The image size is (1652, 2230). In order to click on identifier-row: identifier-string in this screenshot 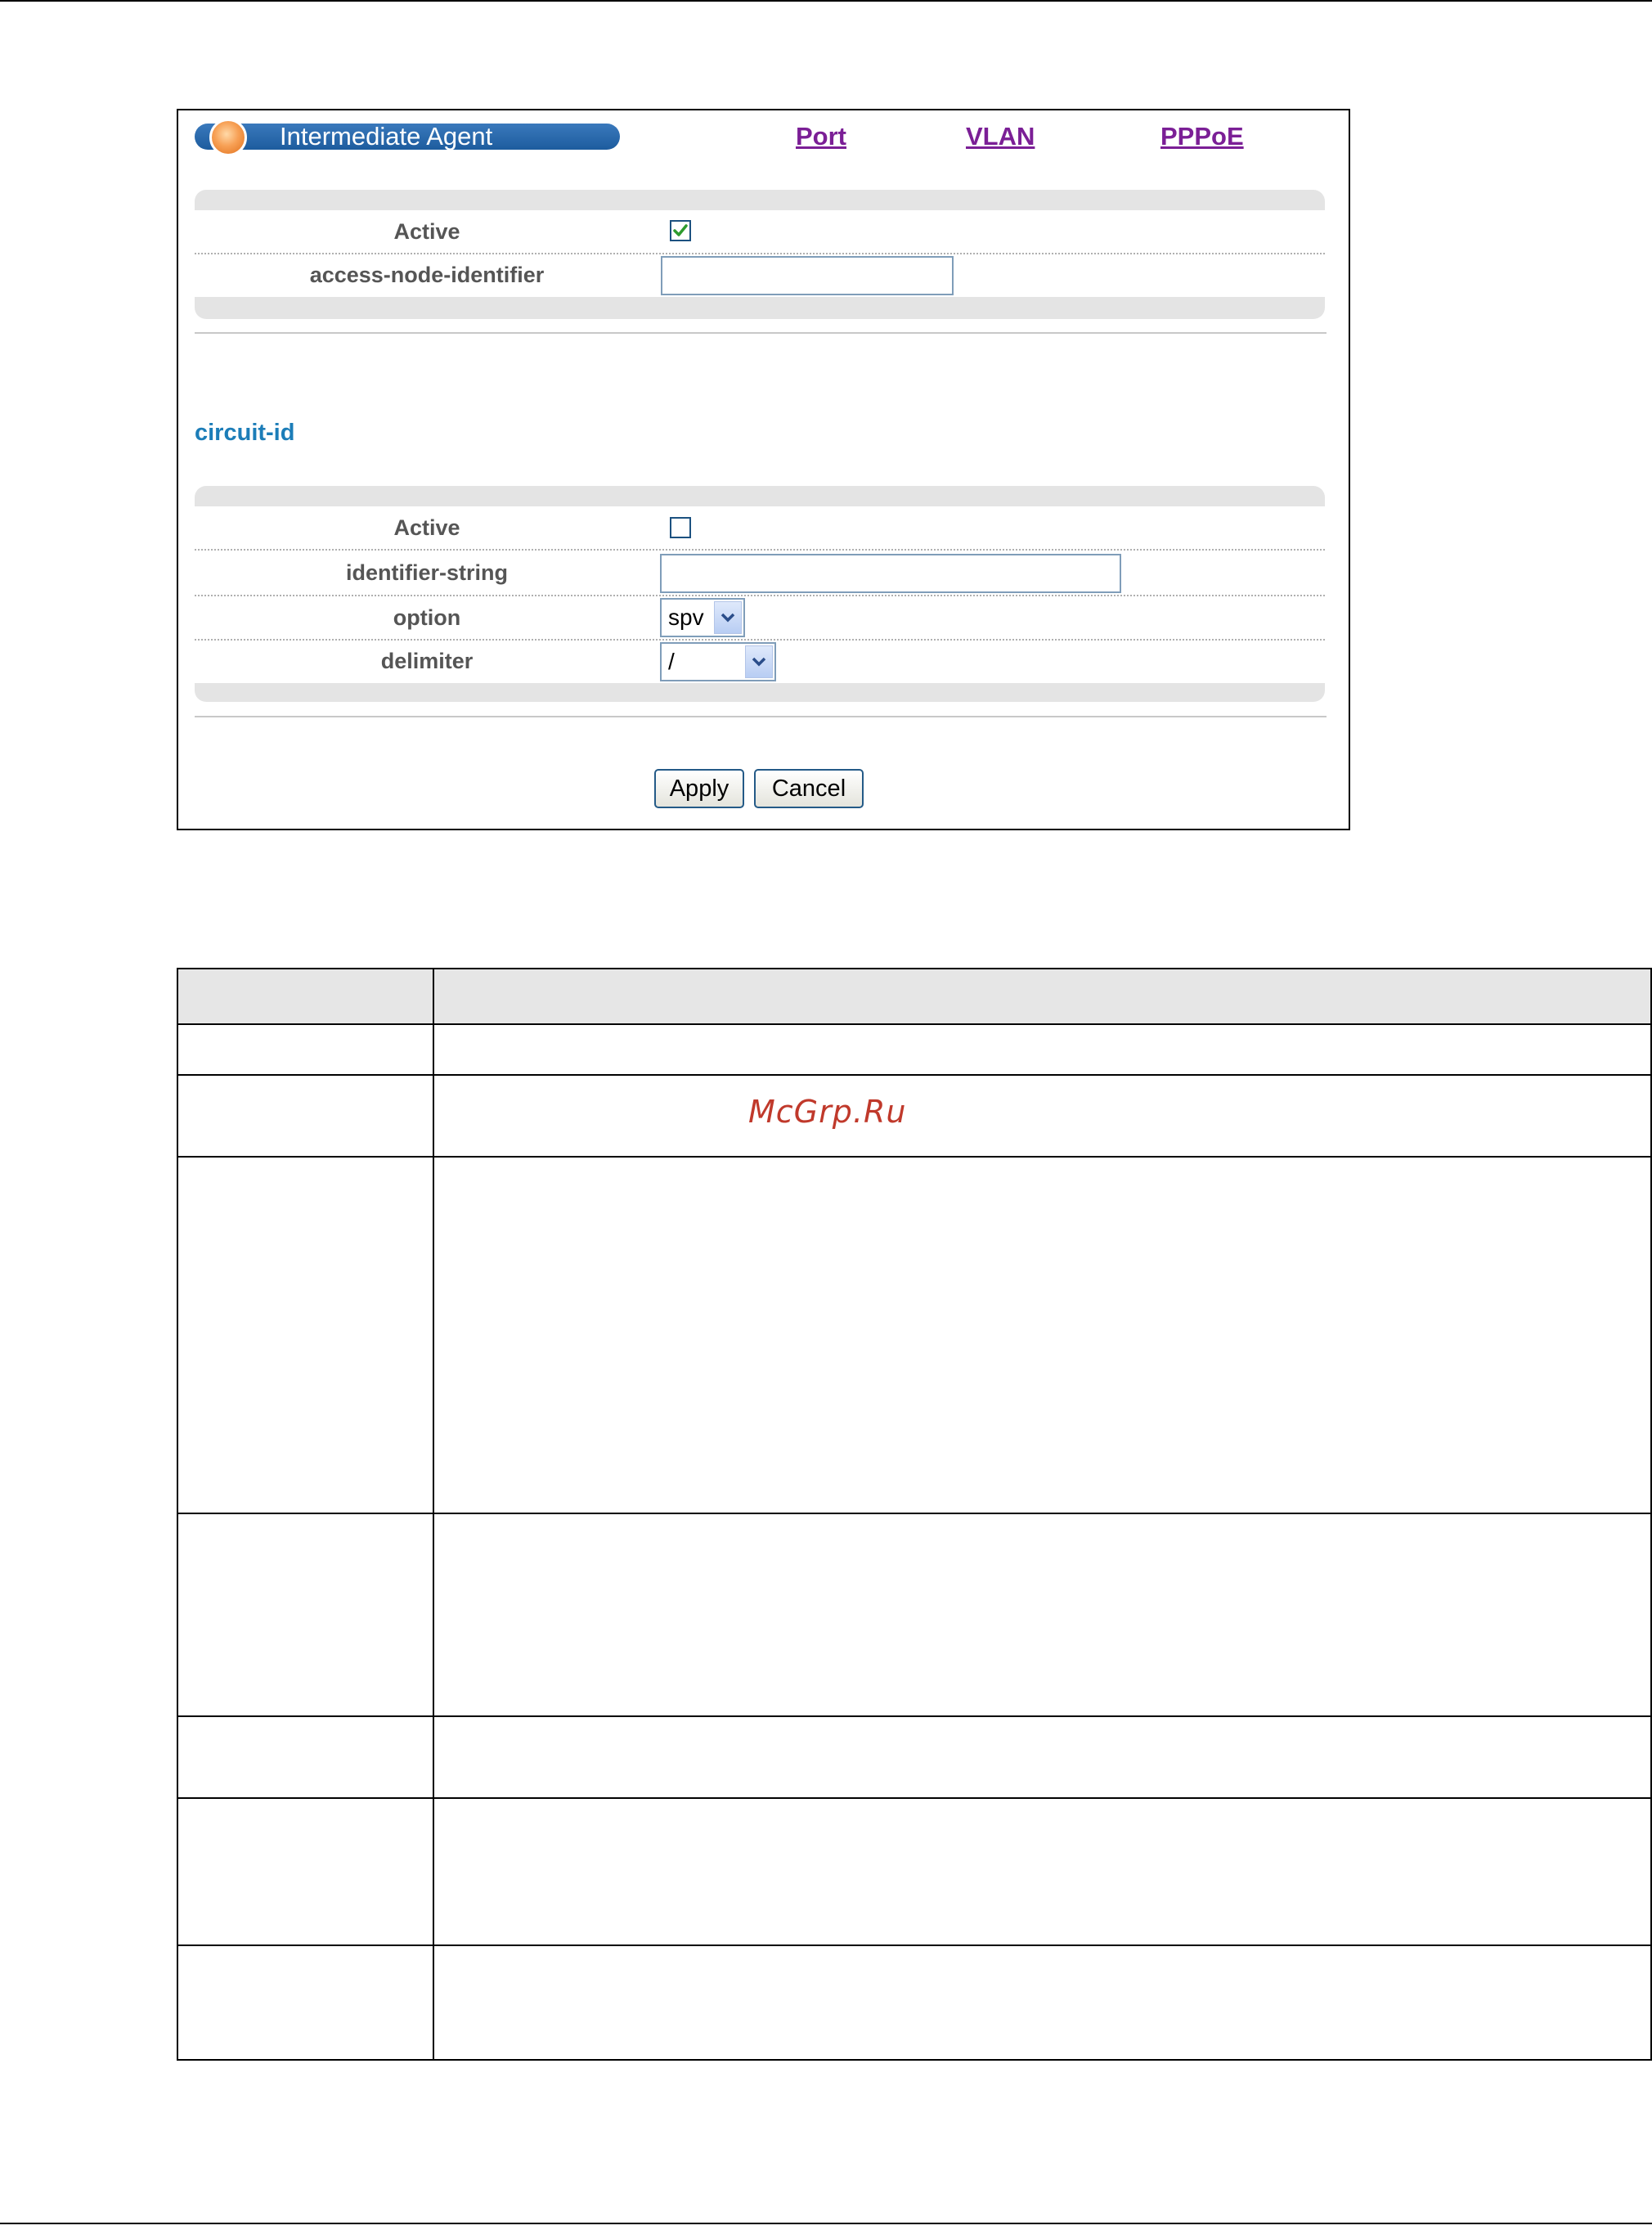, I will do `click(760, 573)`.